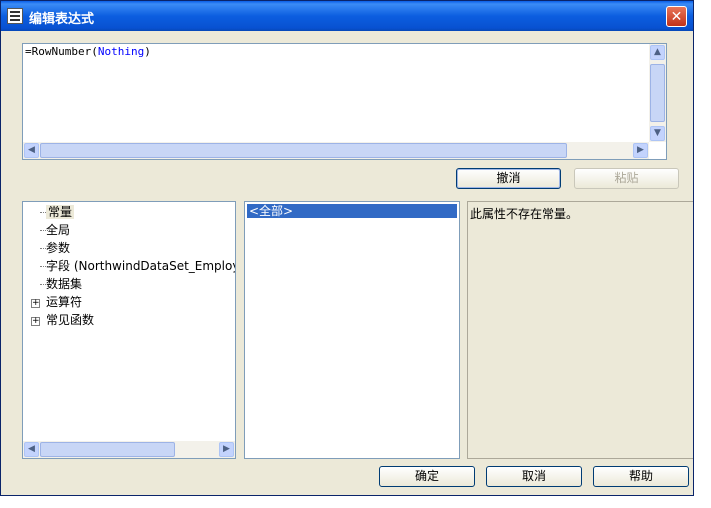 This screenshot has height=508, width=711. Describe the element at coordinates (347, 16) in the screenshot. I see `title-bar: 编辑表达式 ✕` at that location.